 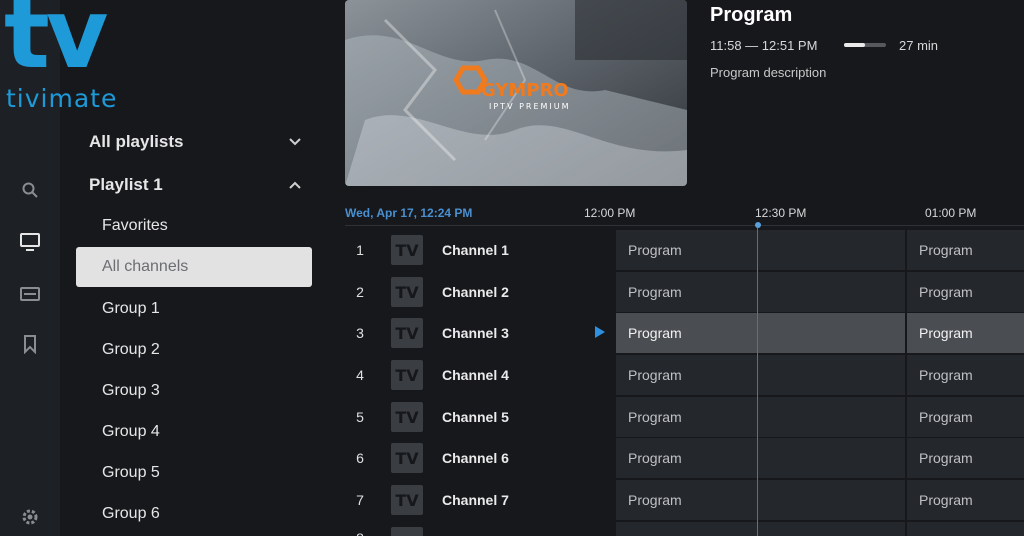 What do you see at coordinates (409, 213) in the screenshot?
I see `timeline-date: Wed, Apr 17, 12:24 PM` at bounding box center [409, 213].